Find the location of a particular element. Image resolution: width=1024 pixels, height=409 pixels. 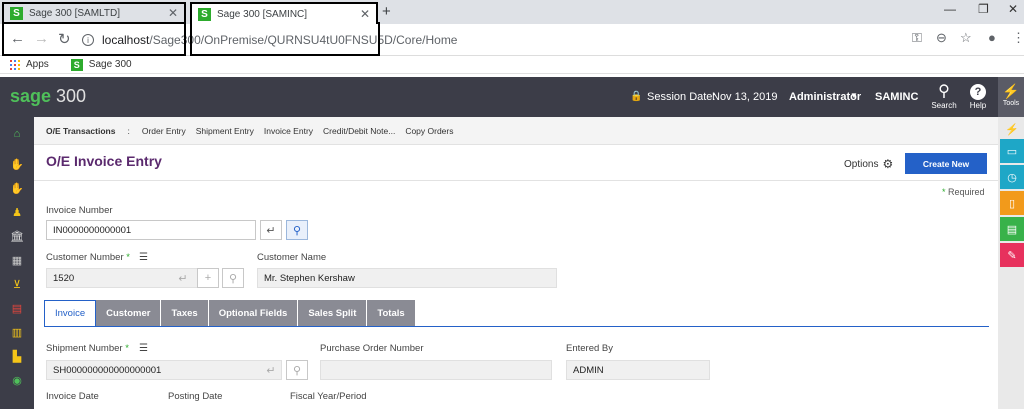

entered-by-label: Entered By is located at coordinates (589, 348).